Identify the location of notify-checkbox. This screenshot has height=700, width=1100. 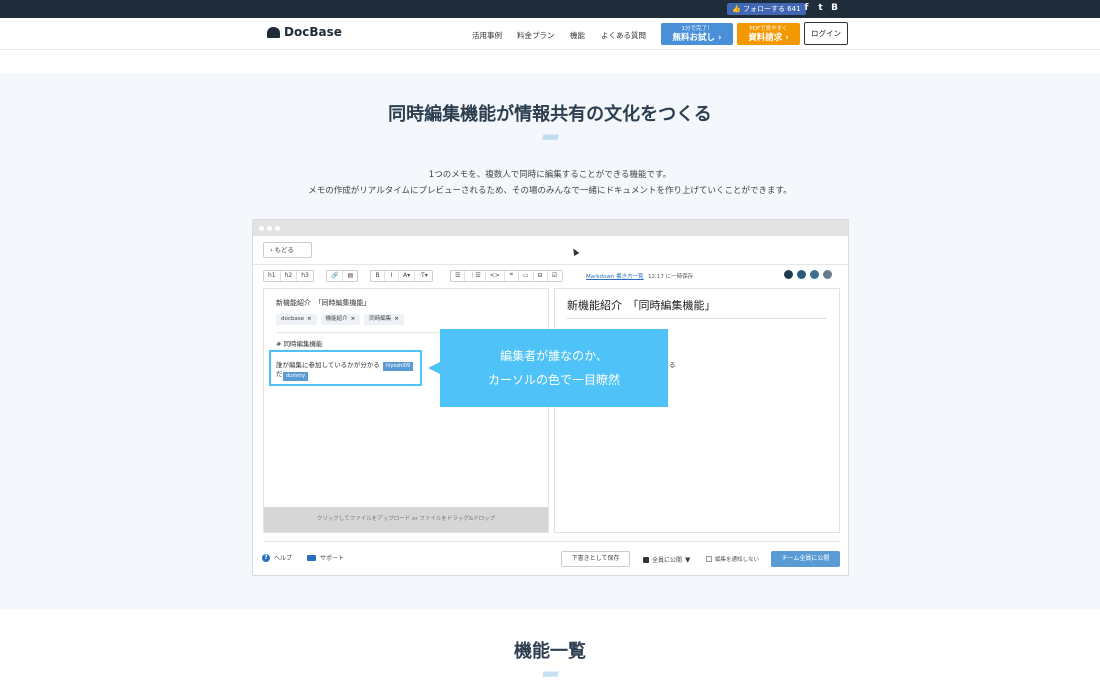
(709, 559).